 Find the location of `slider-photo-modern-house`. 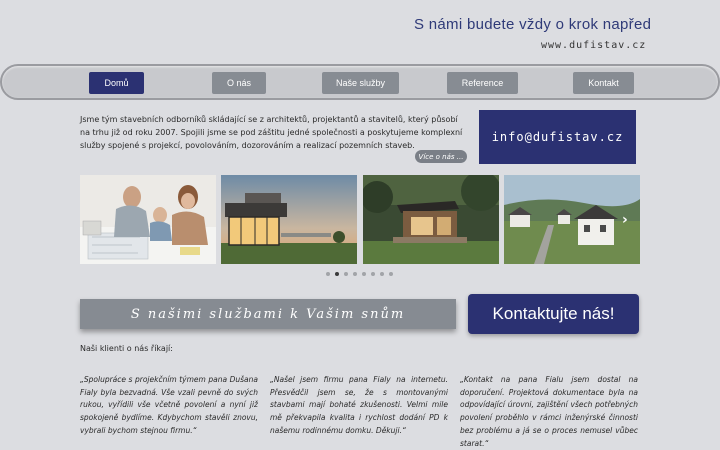

slider-photo-modern-house is located at coordinates (289, 219).